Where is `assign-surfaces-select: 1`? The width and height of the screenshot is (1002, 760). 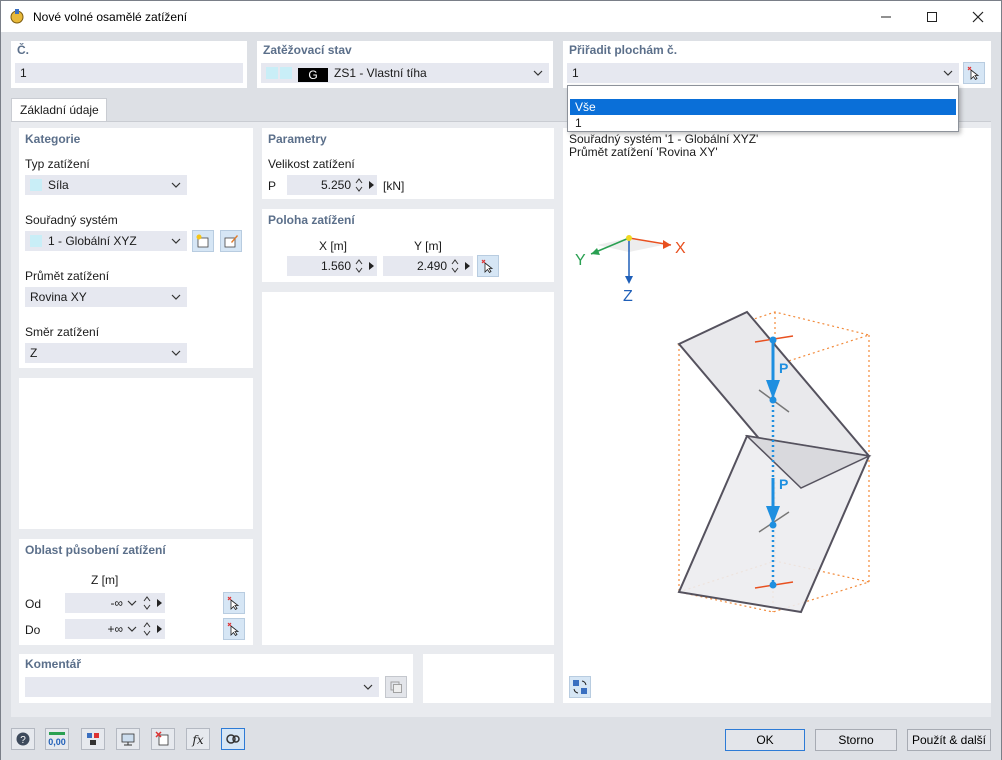 assign-surfaces-select: 1 is located at coordinates (763, 73).